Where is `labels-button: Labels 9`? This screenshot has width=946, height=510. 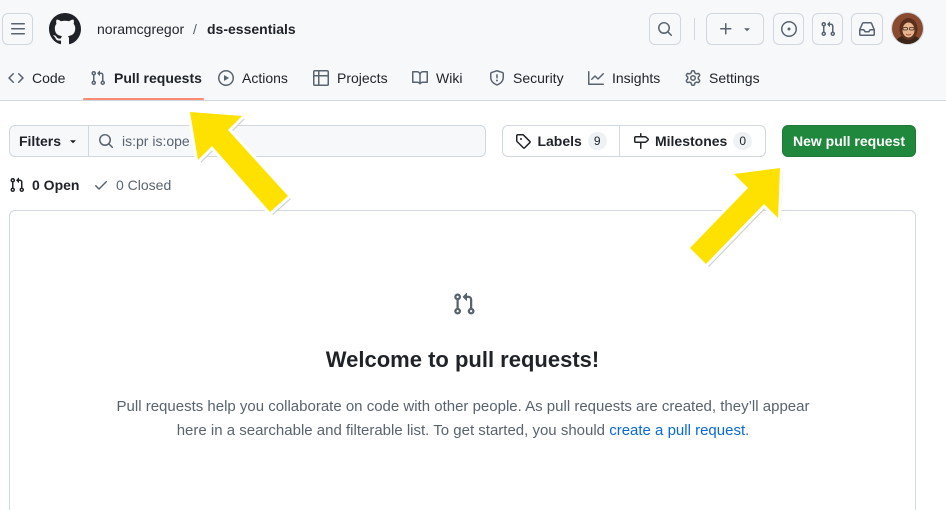 labels-button: Labels 9 is located at coordinates (561, 141).